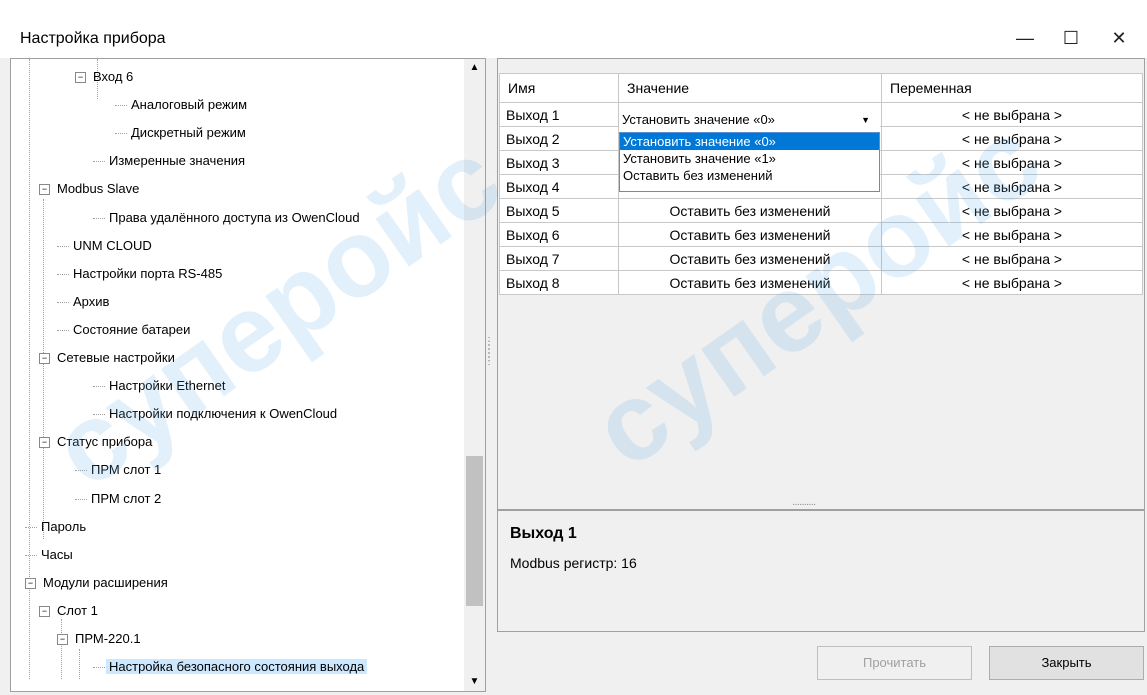 The width and height of the screenshot is (1147, 695). What do you see at coordinates (474, 682) in the screenshot?
I see `scroll-down-arrow-icon: ▼` at bounding box center [474, 682].